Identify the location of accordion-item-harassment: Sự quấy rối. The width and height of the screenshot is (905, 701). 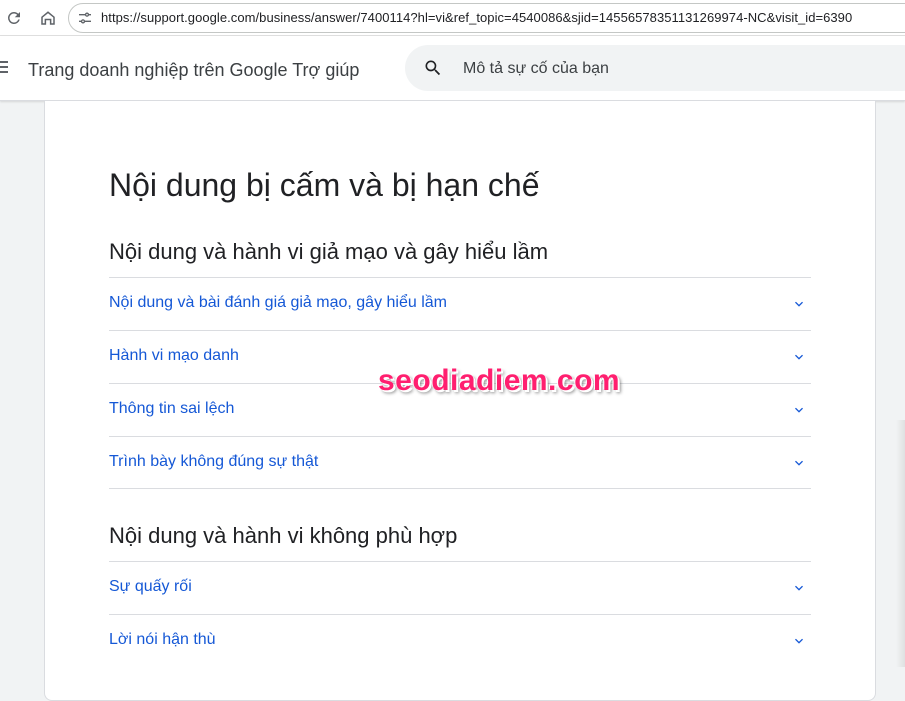
(460, 587).